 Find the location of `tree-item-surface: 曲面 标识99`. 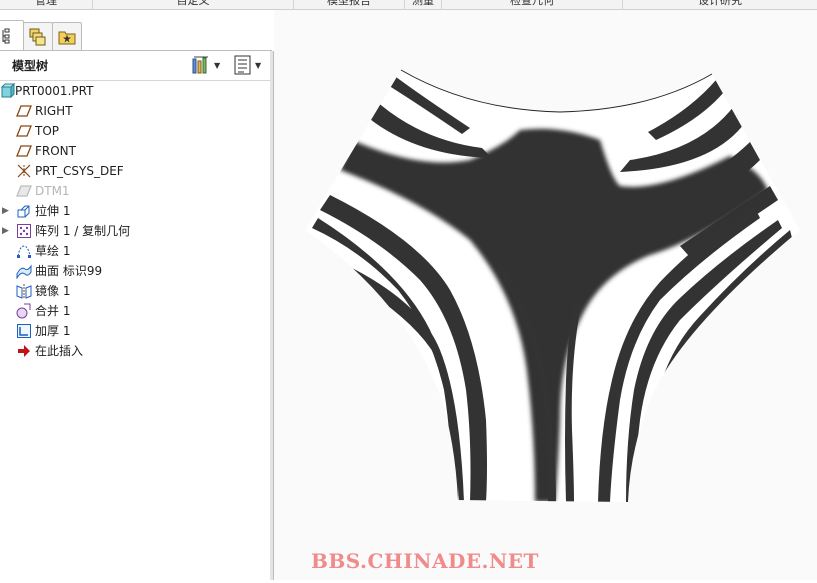

tree-item-surface: 曲面 标识99 is located at coordinates (135, 271).